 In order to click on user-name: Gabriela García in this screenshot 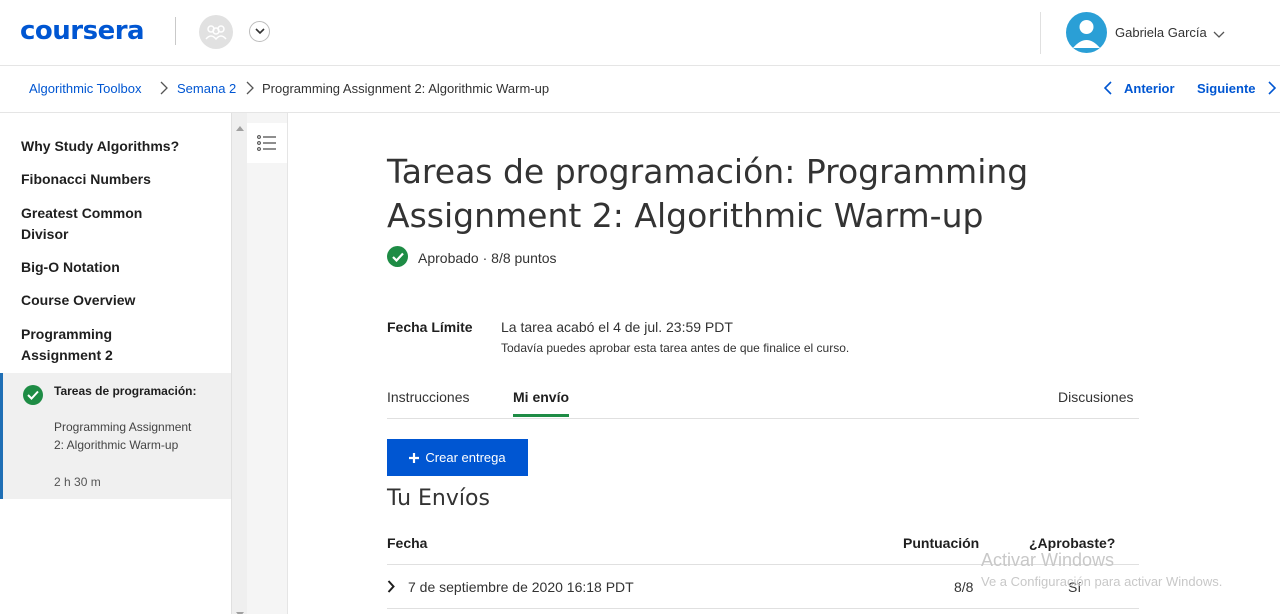, I will do `click(1161, 32)`.